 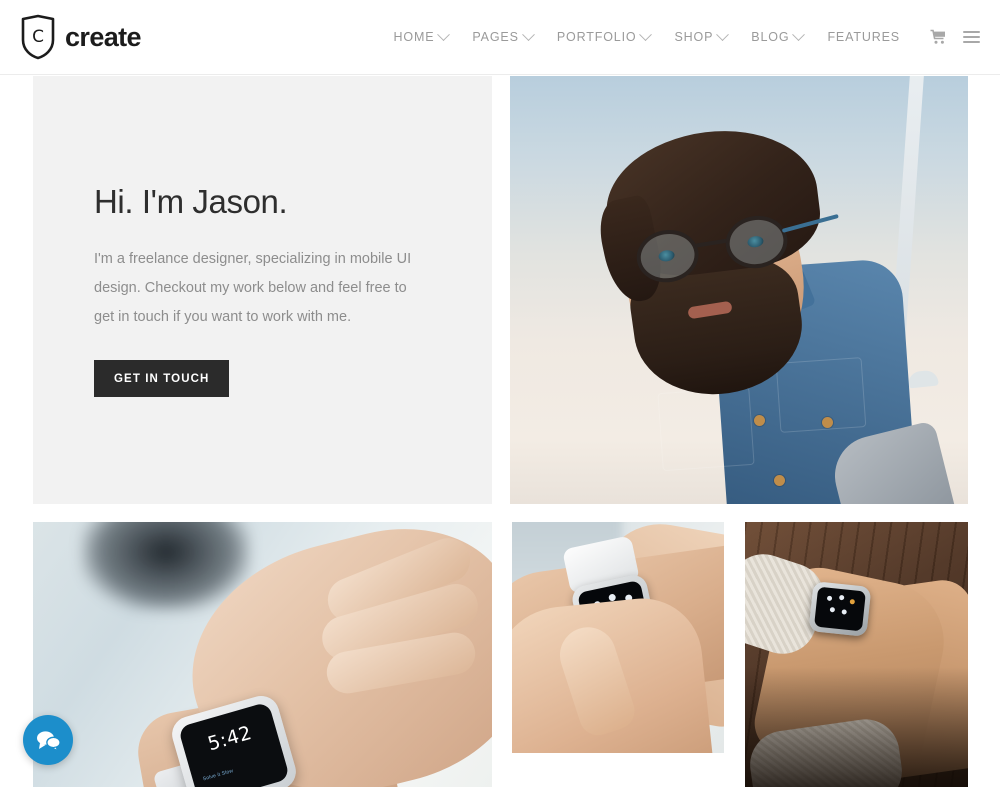 I want to click on nav-item-home: HOME, so click(x=421, y=35).